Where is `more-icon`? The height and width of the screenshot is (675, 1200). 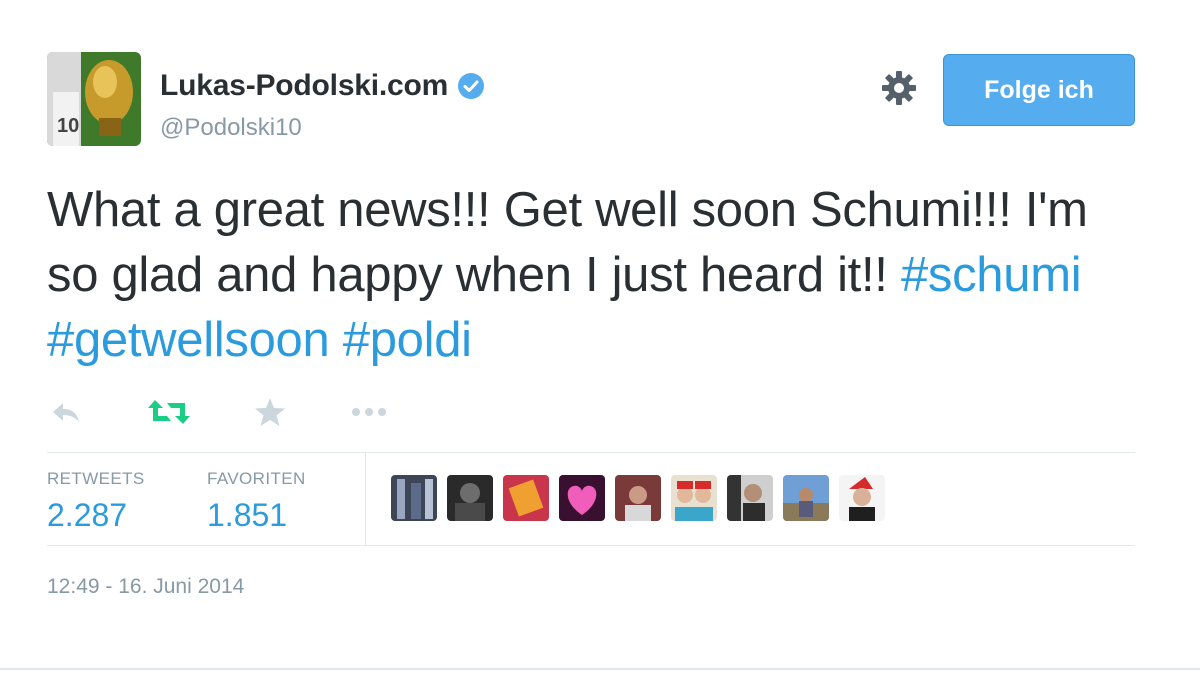
more-icon is located at coordinates (369, 412).